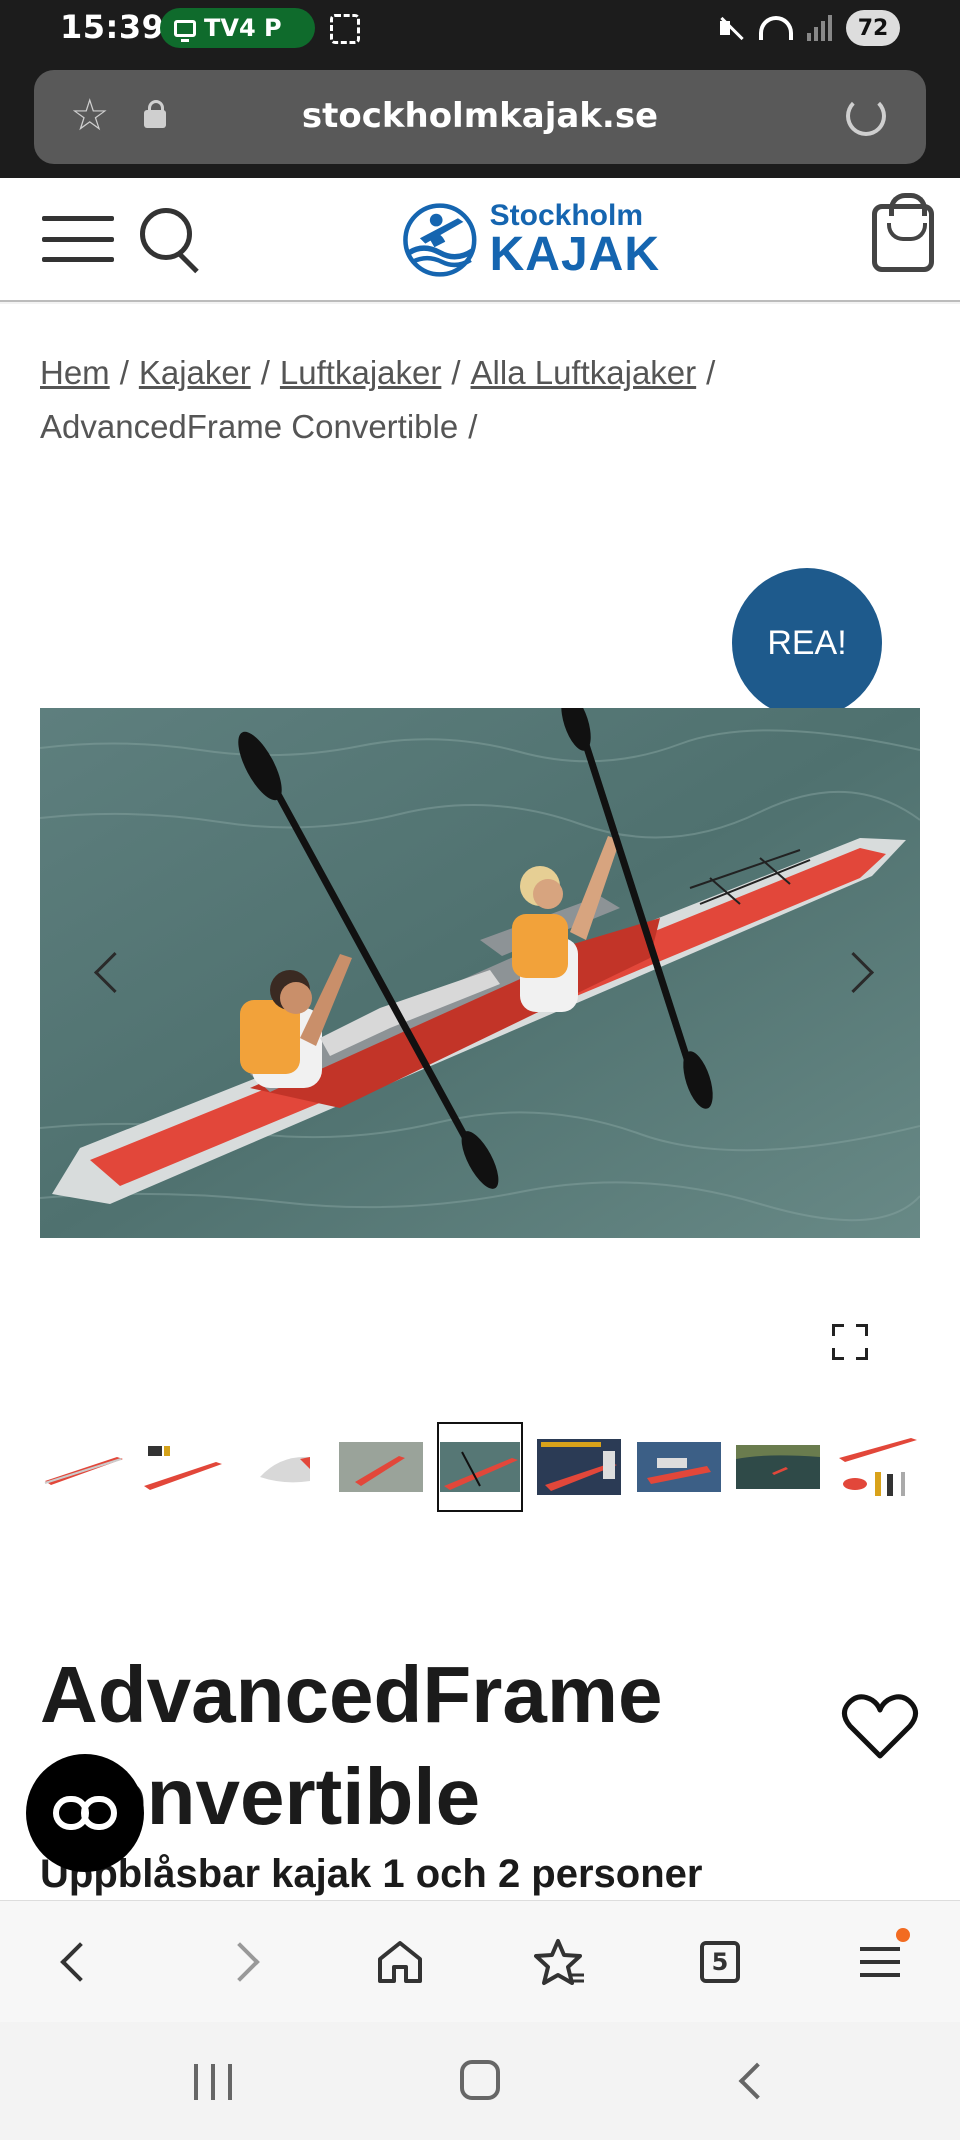 The image size is (960, 2140). Describe the element at coordinates (249, 426) in the screenshot. I see `breadcrumb-current: AdvancedFrame Convertible` at that location.